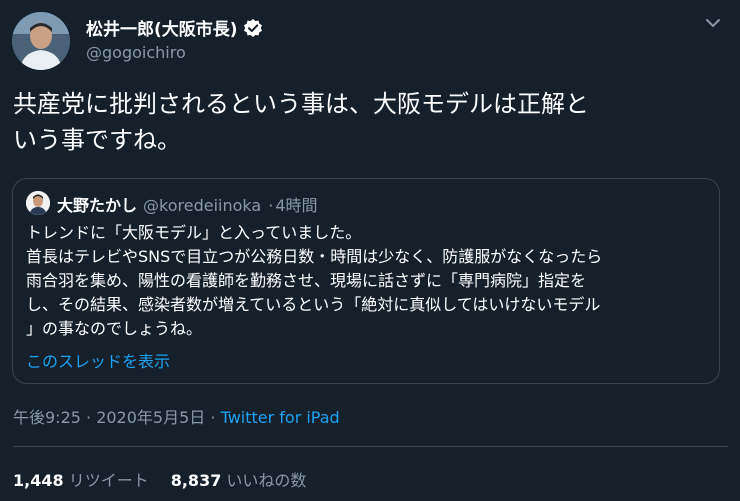 The width and height of the screenshot is (740, 501). I want to click on likes-count: 8,837, so click(196, 480).